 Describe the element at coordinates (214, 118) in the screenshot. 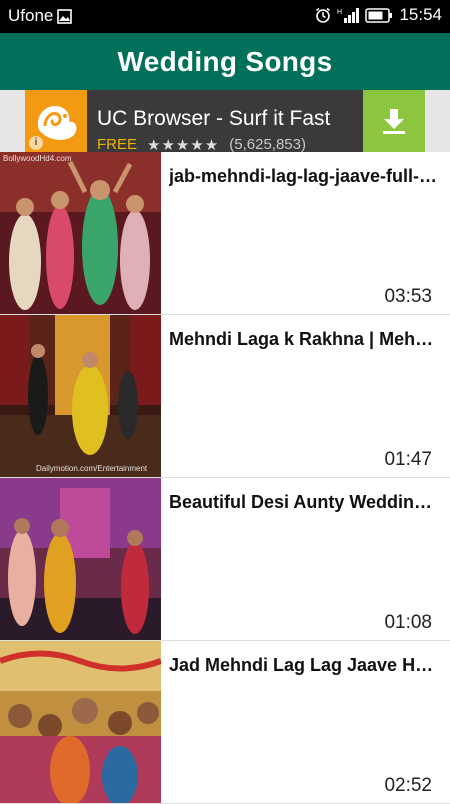

I see `ad-title: UC Browser - Surf it Fast` at that location.